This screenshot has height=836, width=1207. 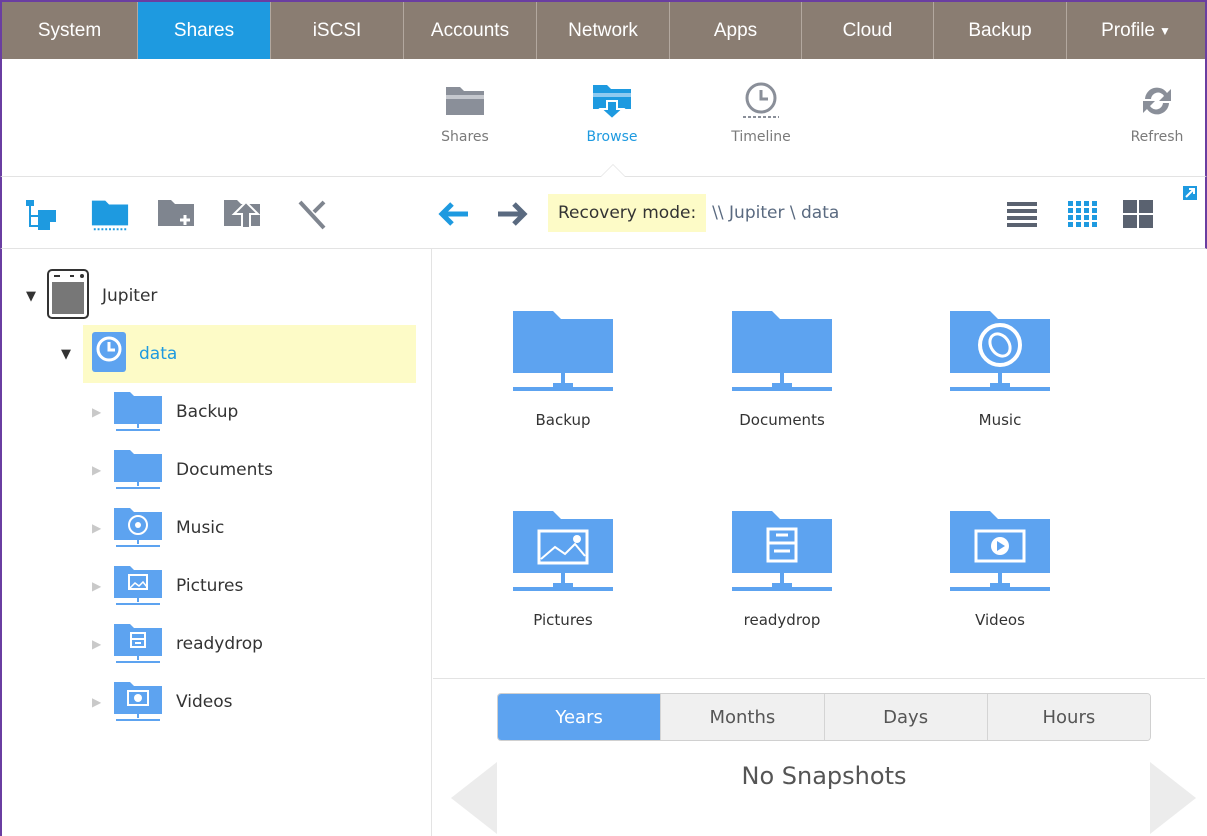 What do you see at coordinates (743, 717) in the screenshot?
I see `segment-months: Months` at bounding box center [743, 717].